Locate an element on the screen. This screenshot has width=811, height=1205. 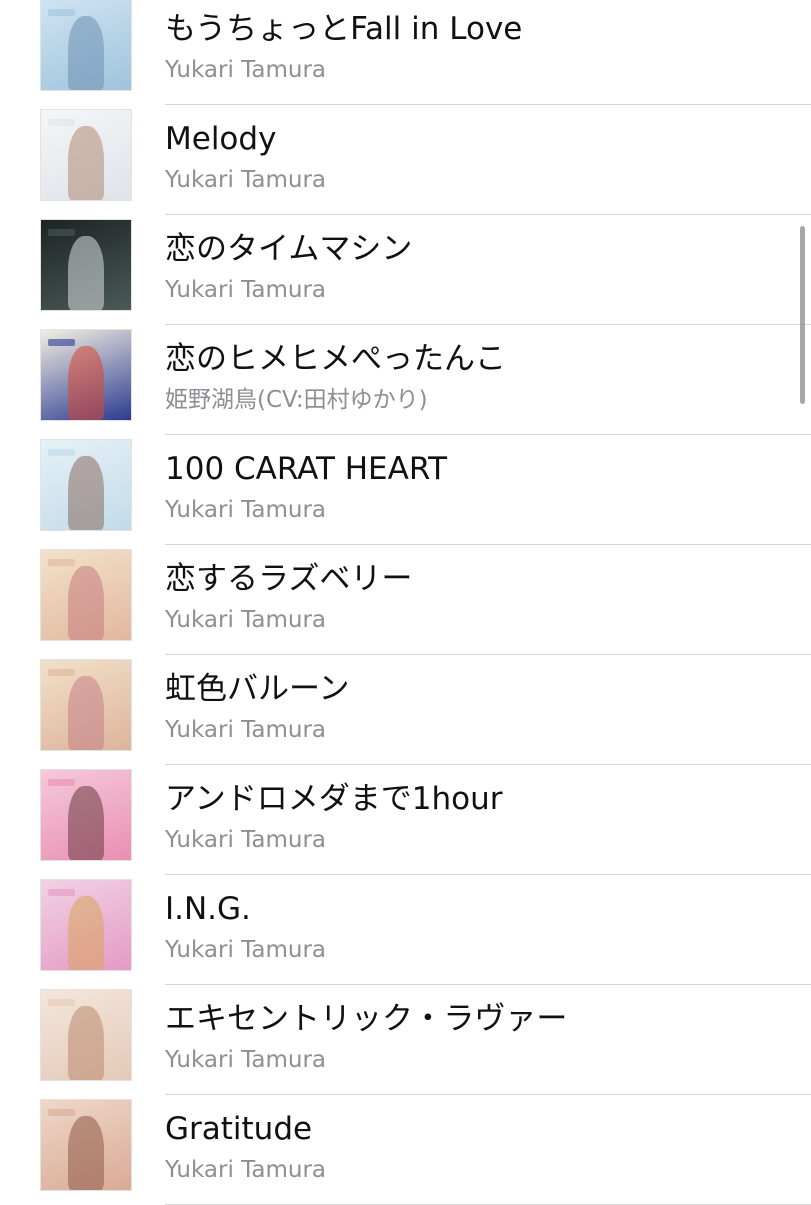
song-row: 恋のタイムマシン Yukari Tamura is located at coordinates (405, 270).